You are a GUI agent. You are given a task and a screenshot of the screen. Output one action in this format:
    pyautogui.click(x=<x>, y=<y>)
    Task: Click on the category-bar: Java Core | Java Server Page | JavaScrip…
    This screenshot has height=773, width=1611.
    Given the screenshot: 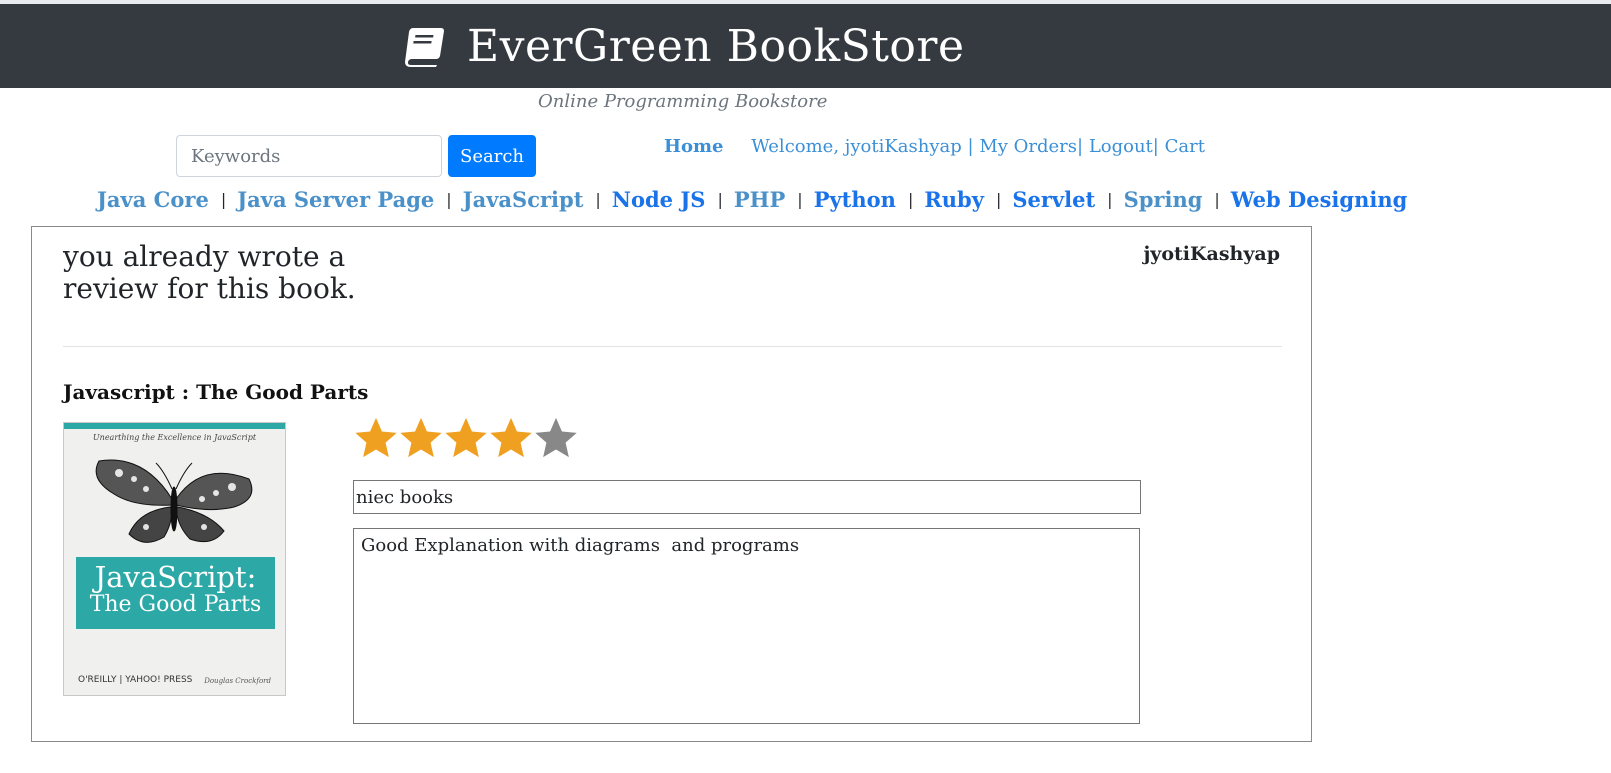 What is the action you would take?
    pyautogui.click(x=752, y=199)
    